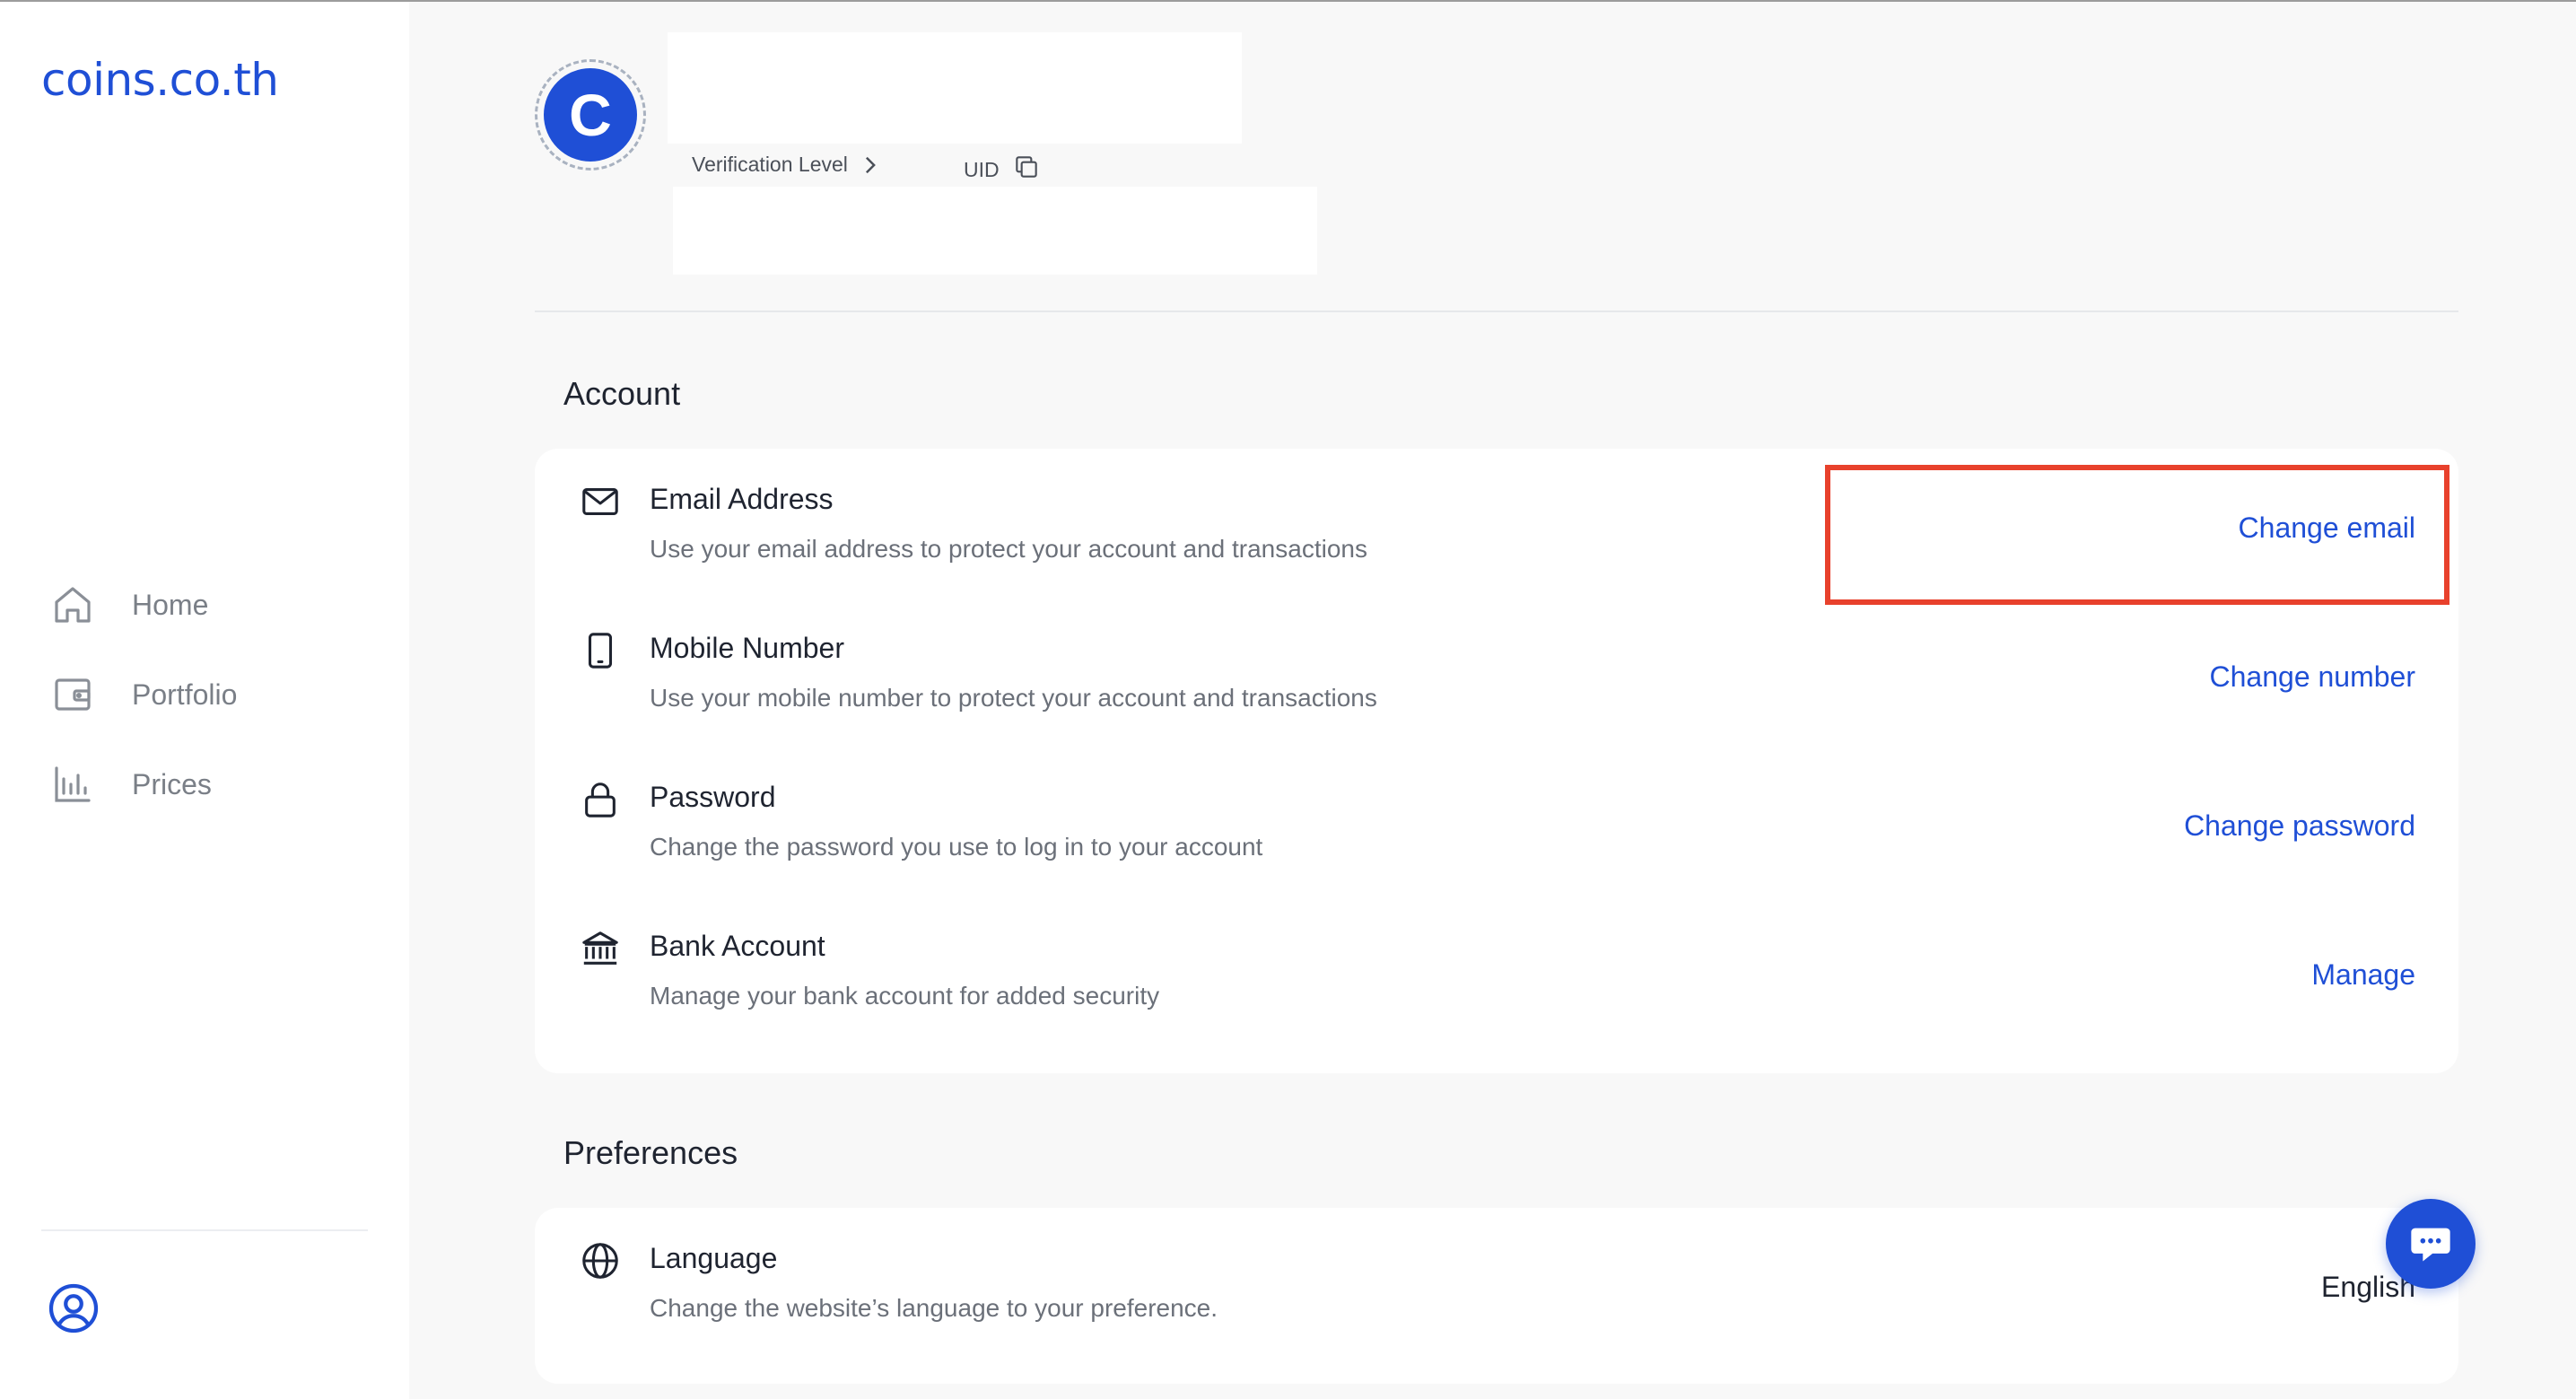 This screenshot has height=1399, width=2576. I want to click on row-title: Bank Account, so click(738, 946).